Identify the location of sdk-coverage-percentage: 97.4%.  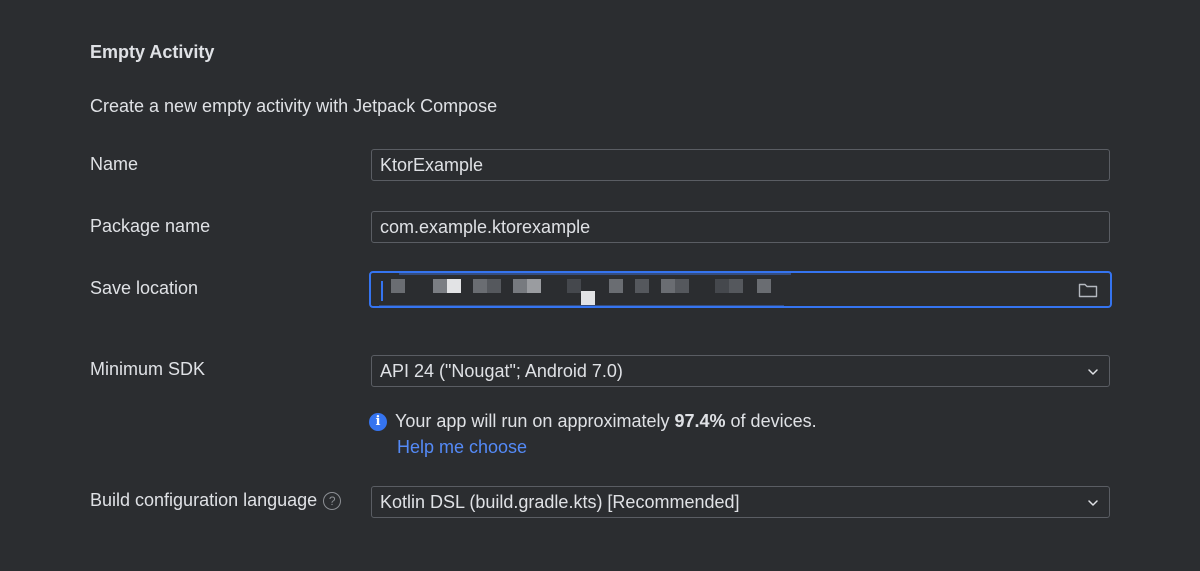
(700, 421).